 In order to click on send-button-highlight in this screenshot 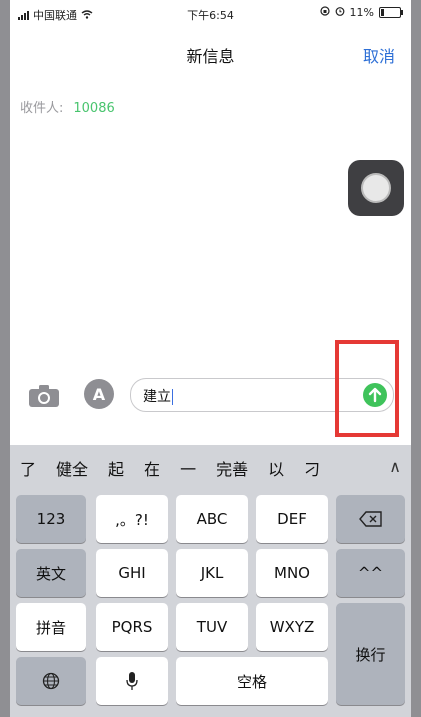, I will do `click(367, 388)`.